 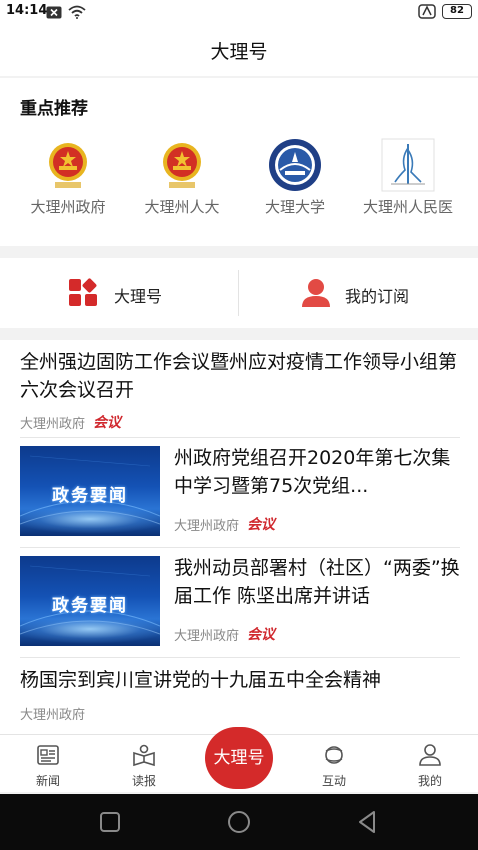 What do you see at coordinates (68, 207) in the screenshot?
I see `recommend-item-label: 大理州政府` at bounding box center [68, 207].